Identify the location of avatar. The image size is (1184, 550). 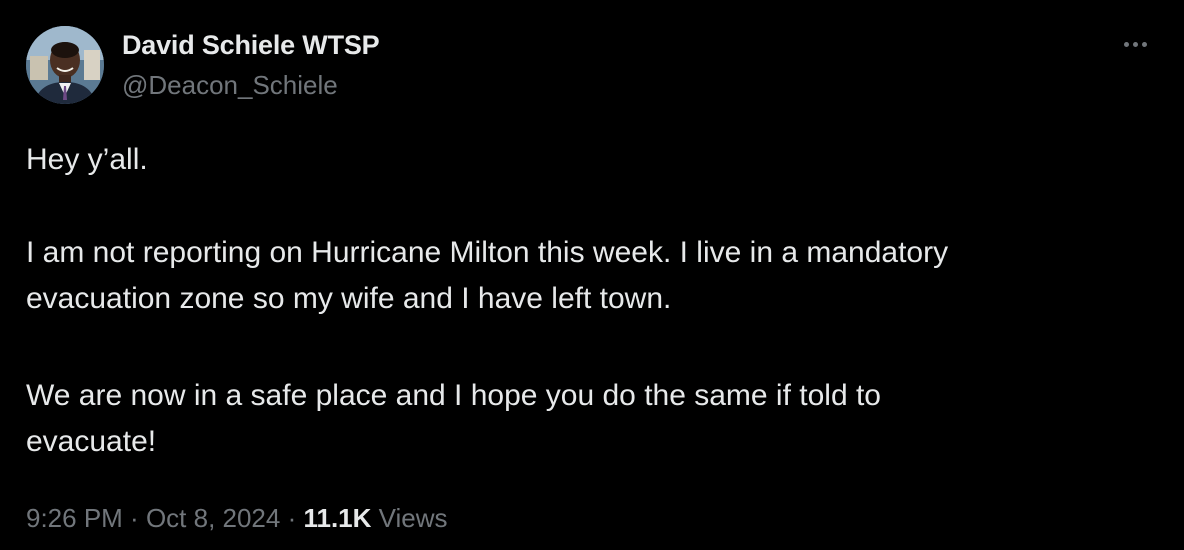
(65, 65).